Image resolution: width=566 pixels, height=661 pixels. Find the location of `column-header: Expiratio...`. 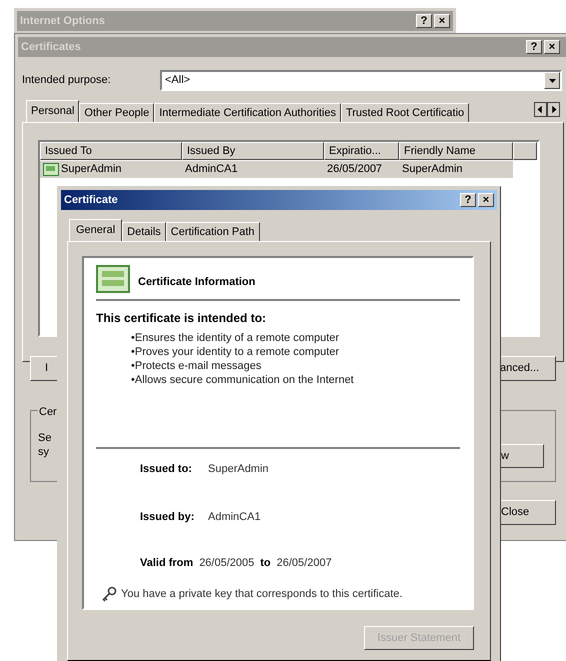

column-header: Expiratio... is located at coordinates (361, 151).